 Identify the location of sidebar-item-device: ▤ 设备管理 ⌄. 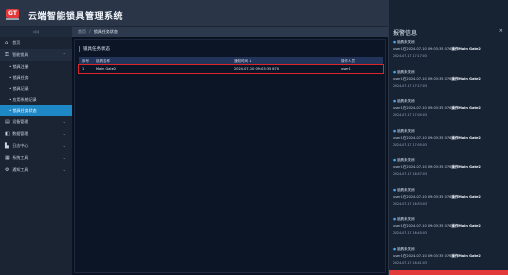
(36, 122).